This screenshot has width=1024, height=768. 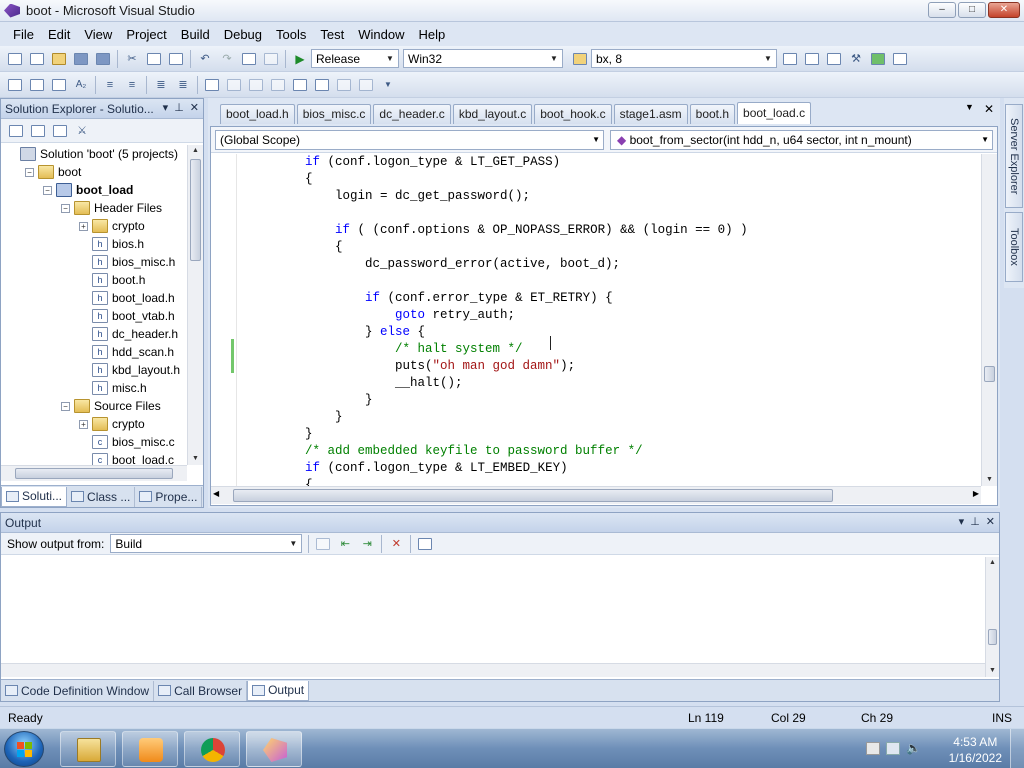 I want to click on open-file-icon, so click(x=59, y=59).